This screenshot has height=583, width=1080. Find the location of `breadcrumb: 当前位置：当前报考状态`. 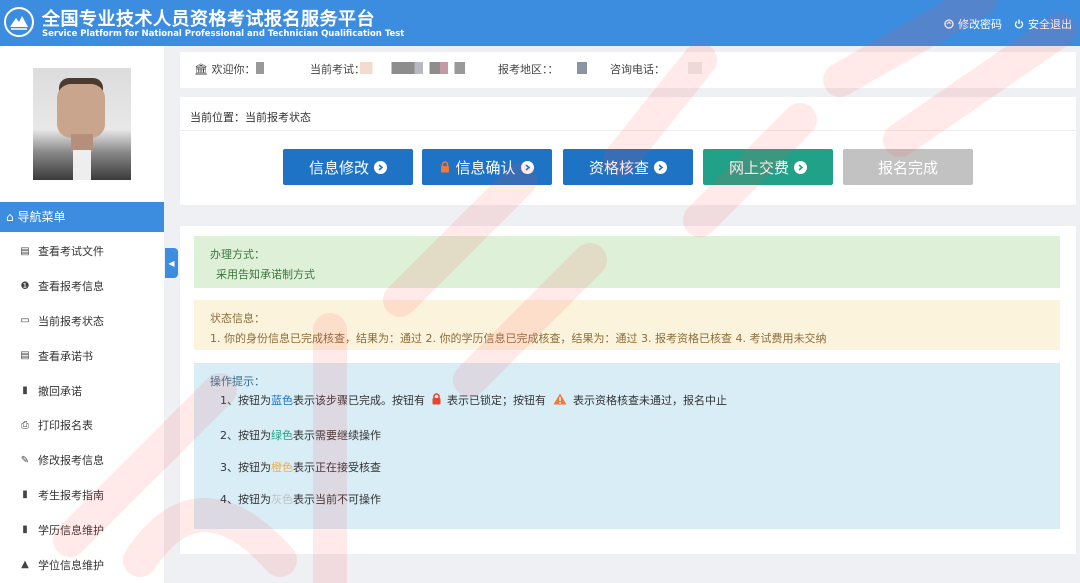

breadcrumb: 当前位置：当前报考状态 is located at coordinates (250, 117).